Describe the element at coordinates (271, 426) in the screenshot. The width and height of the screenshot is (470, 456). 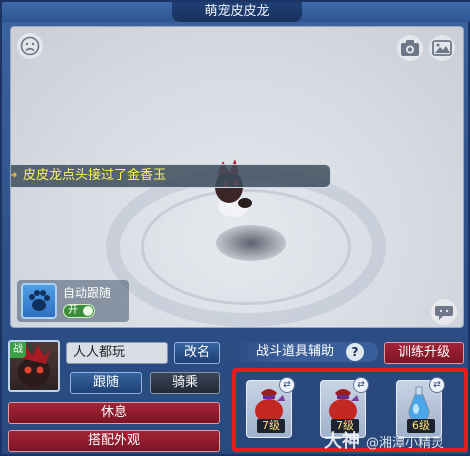
I see `item-level: 7级` at that location.